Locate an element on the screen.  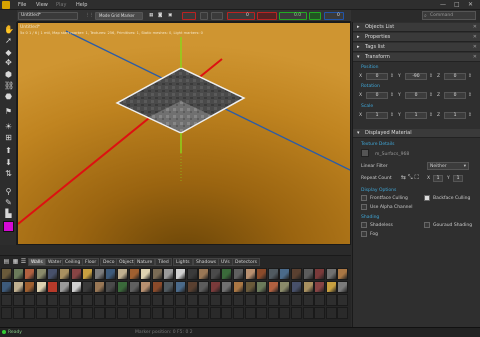
linear-filter-select: Neither ▾ is located at coordinates (448, 166).